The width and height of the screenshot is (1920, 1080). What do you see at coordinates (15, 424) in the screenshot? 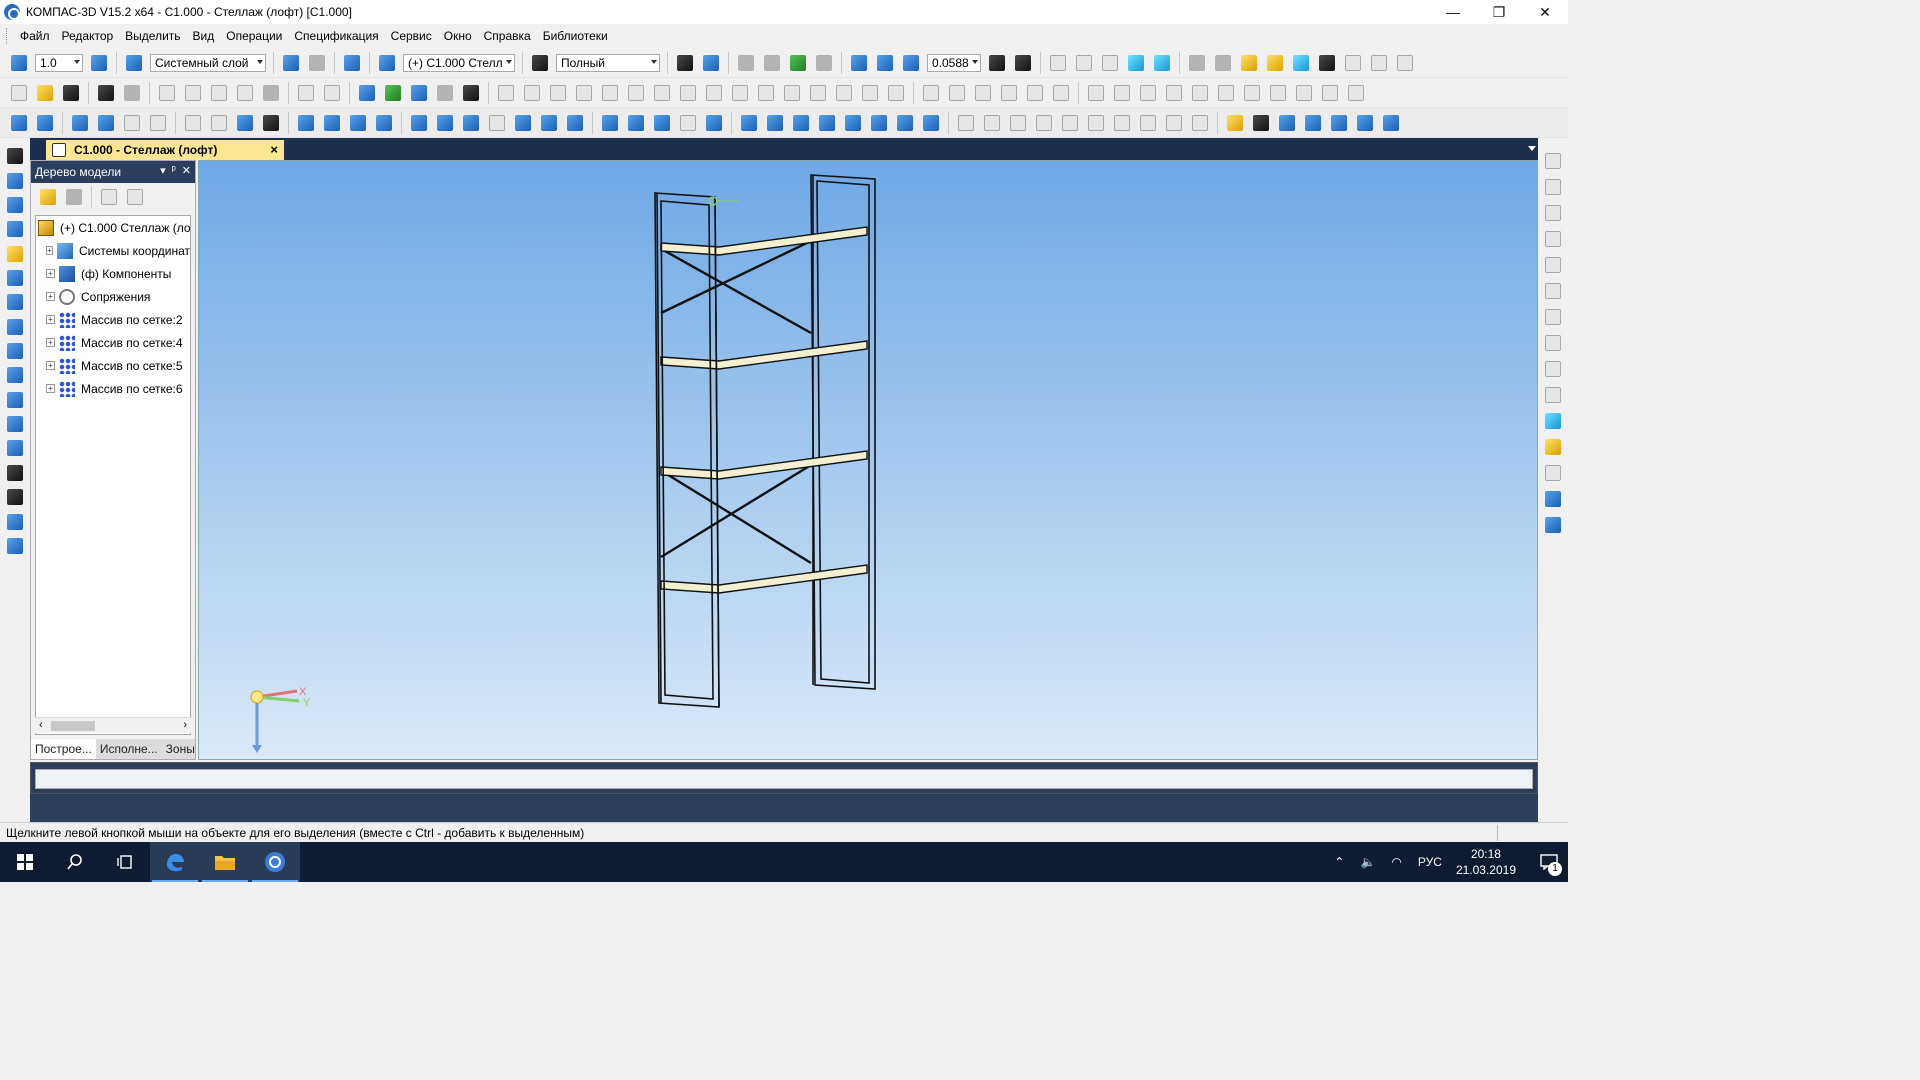
I see `diagnose-icon` at bounding box center [15, 424].